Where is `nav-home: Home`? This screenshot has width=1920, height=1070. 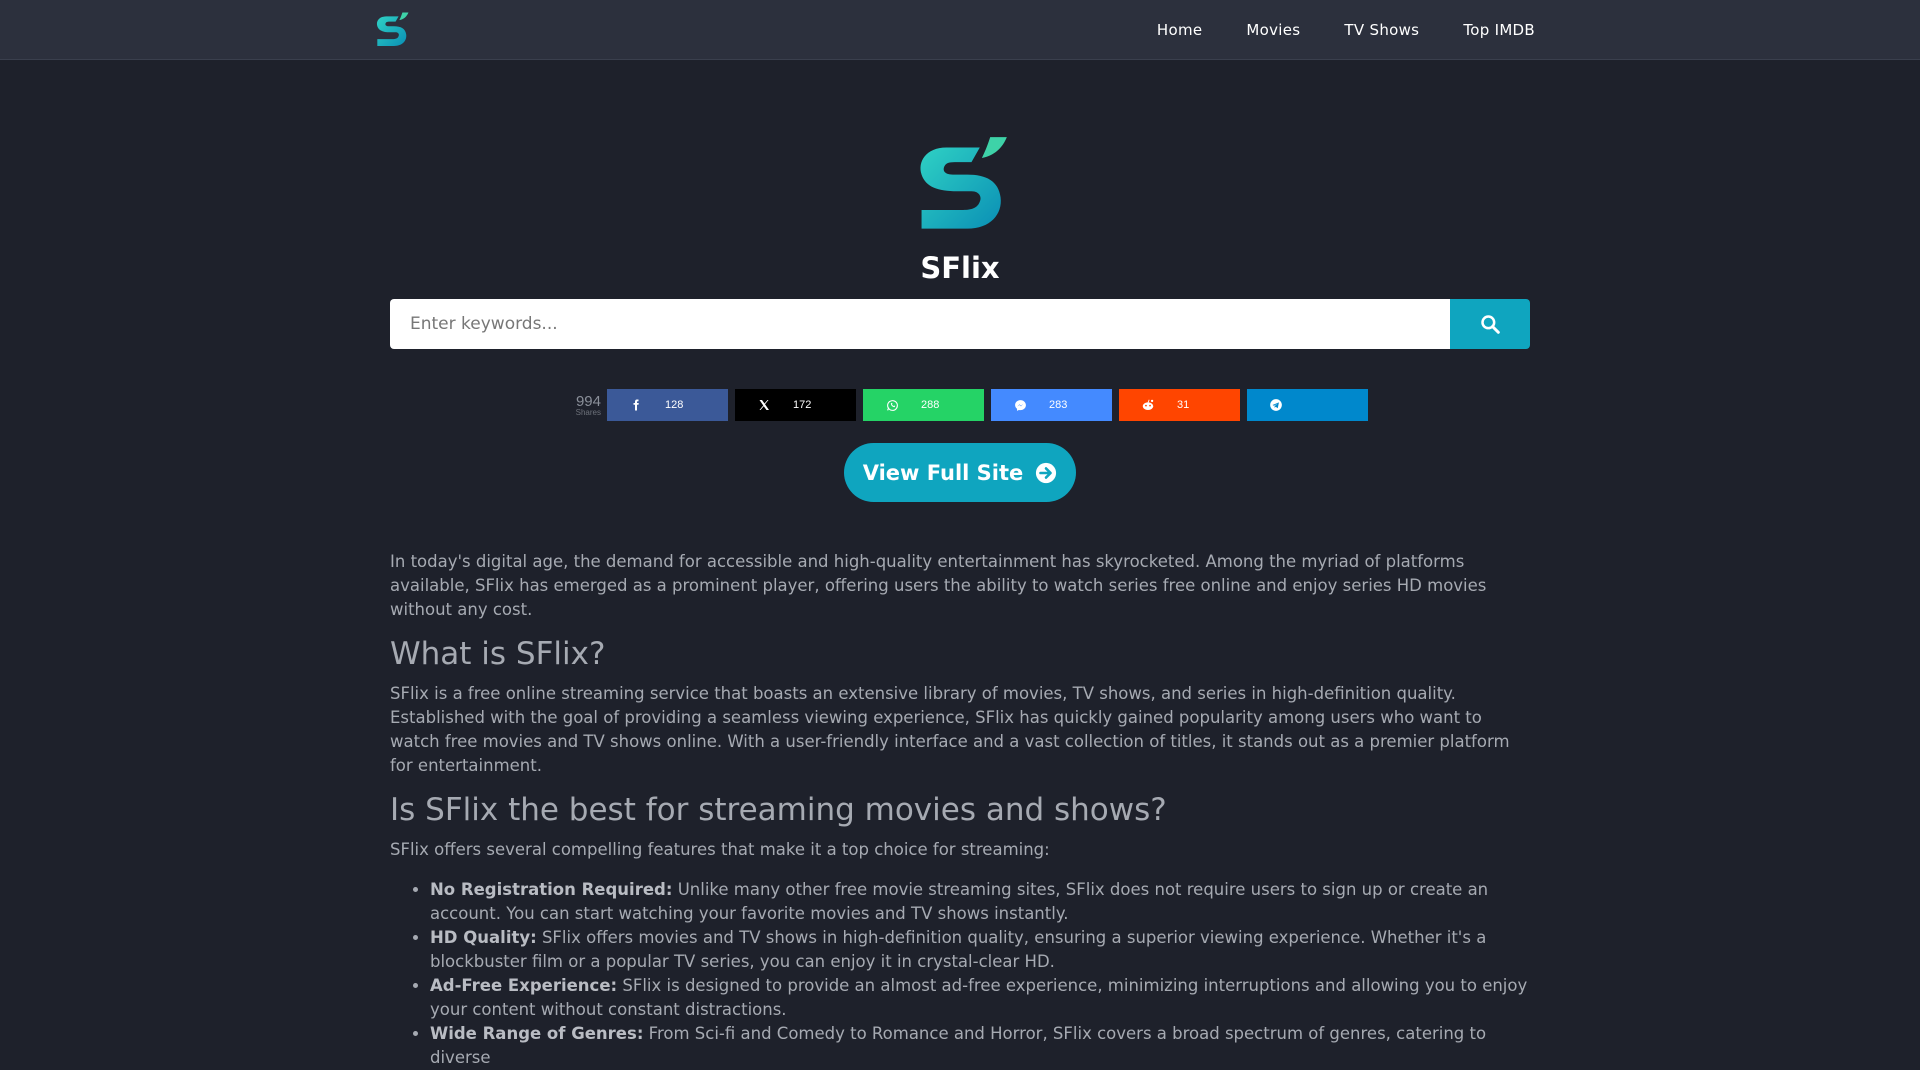 nav-home: Home is located at coordinates (1180, 30).